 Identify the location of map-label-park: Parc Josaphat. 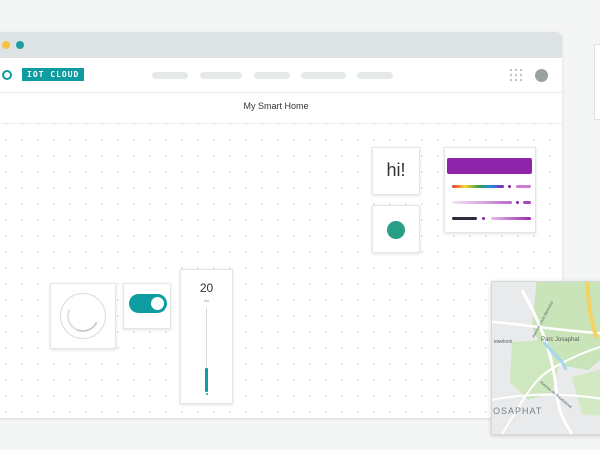
(560, 340).